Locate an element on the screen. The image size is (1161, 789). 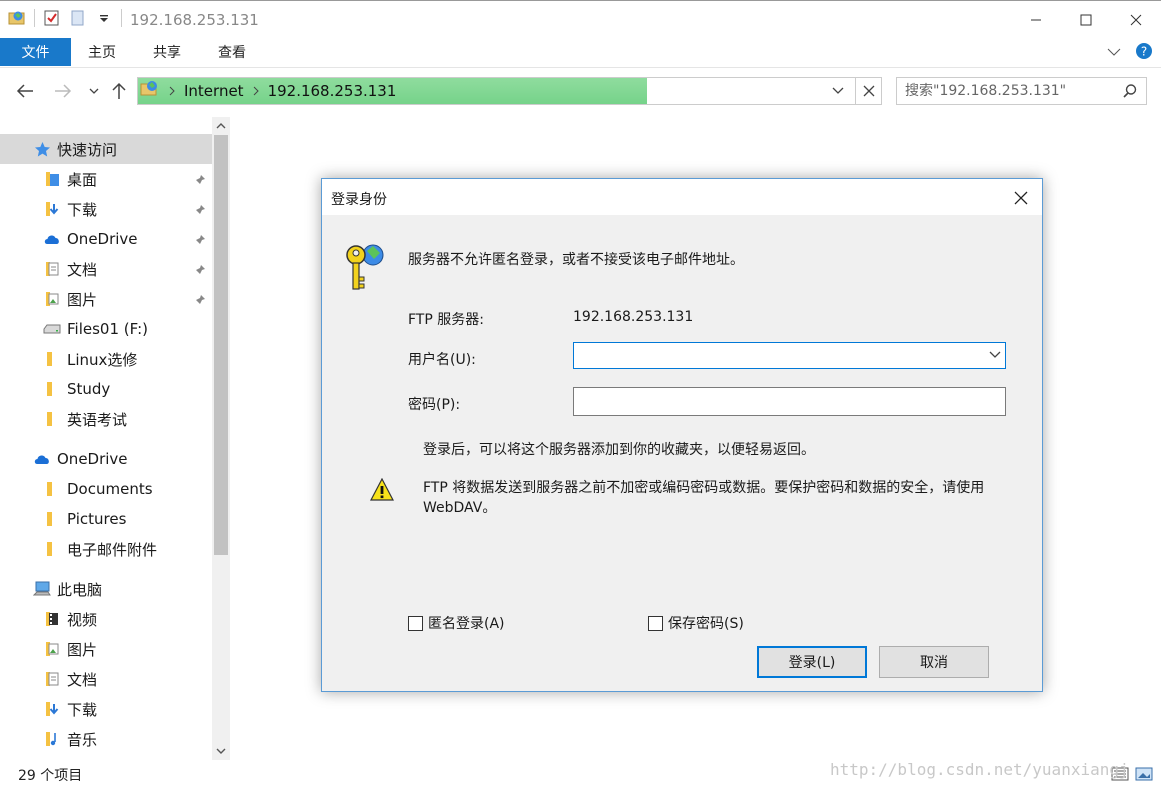
save-password-checkbox: 保存密码(S) is located at coordinates (696, 623).